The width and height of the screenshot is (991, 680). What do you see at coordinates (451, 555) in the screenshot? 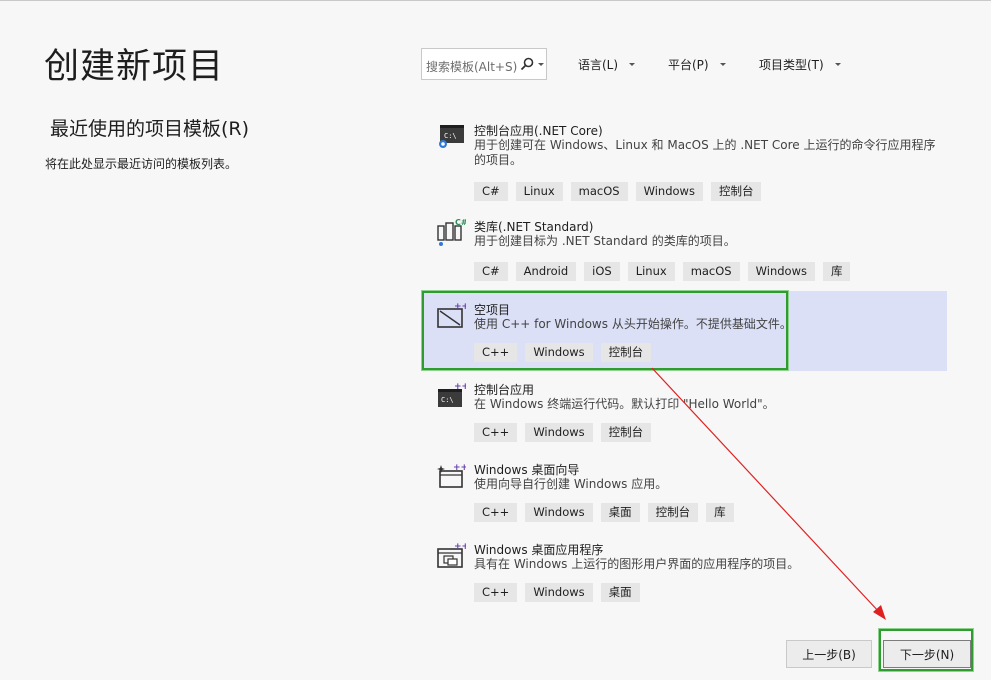
I see `desktop-app-icon: ++` at bounding box center [451, 555].